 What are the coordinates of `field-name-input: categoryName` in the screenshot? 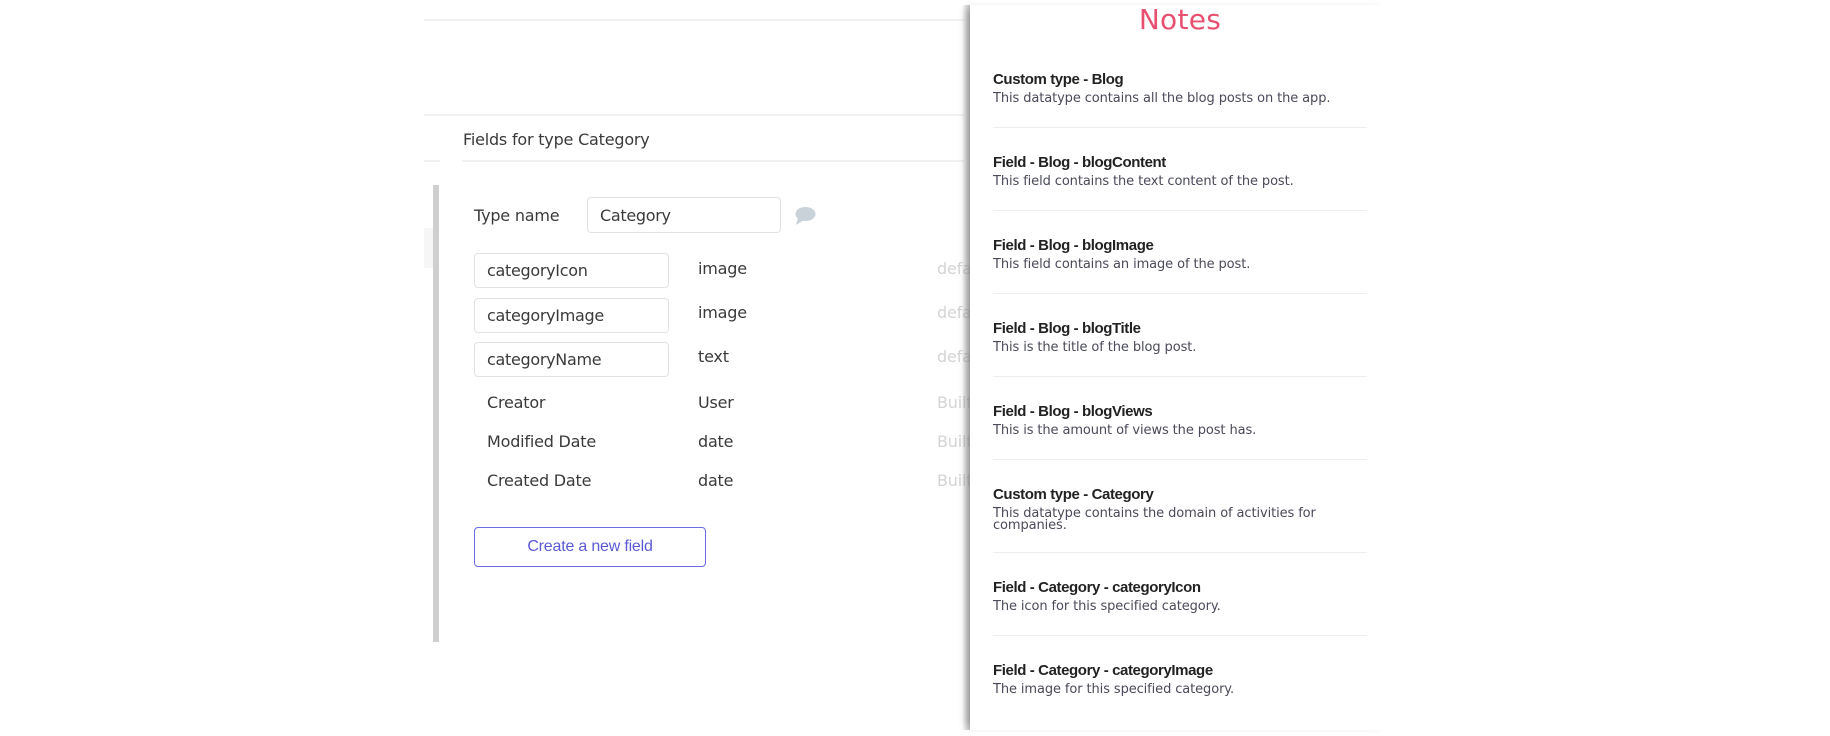 It's located at (571, 359).